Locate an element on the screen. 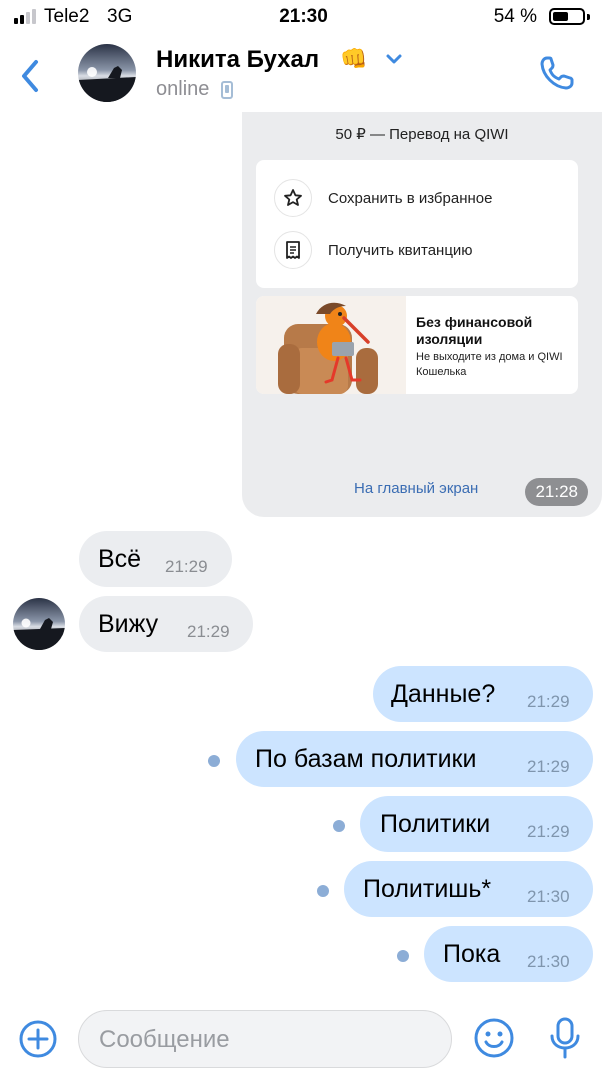 This screenshot has width=607, height=1080. status-bar: Tele2 3G 21:30 54 % is located at coordinates (303, 17).